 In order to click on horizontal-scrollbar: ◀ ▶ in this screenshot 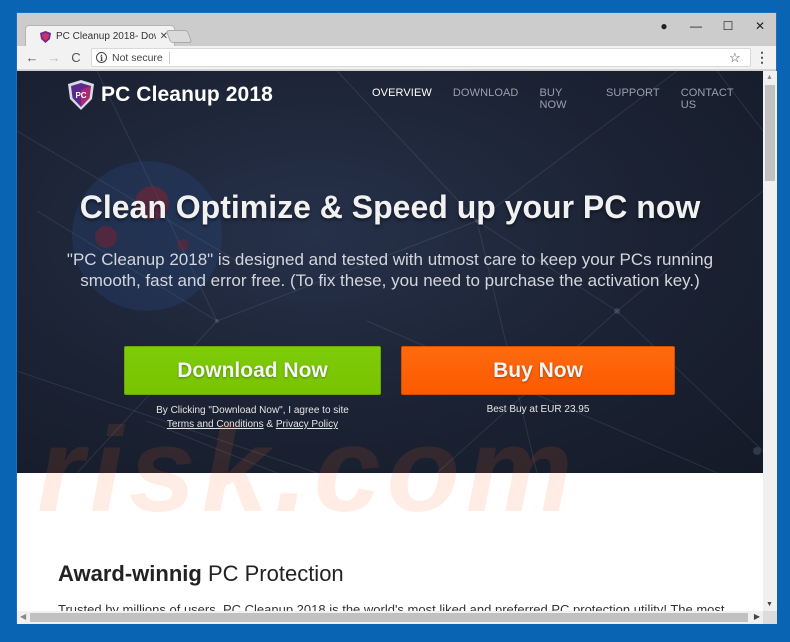, I will do `click(390, 617)`.